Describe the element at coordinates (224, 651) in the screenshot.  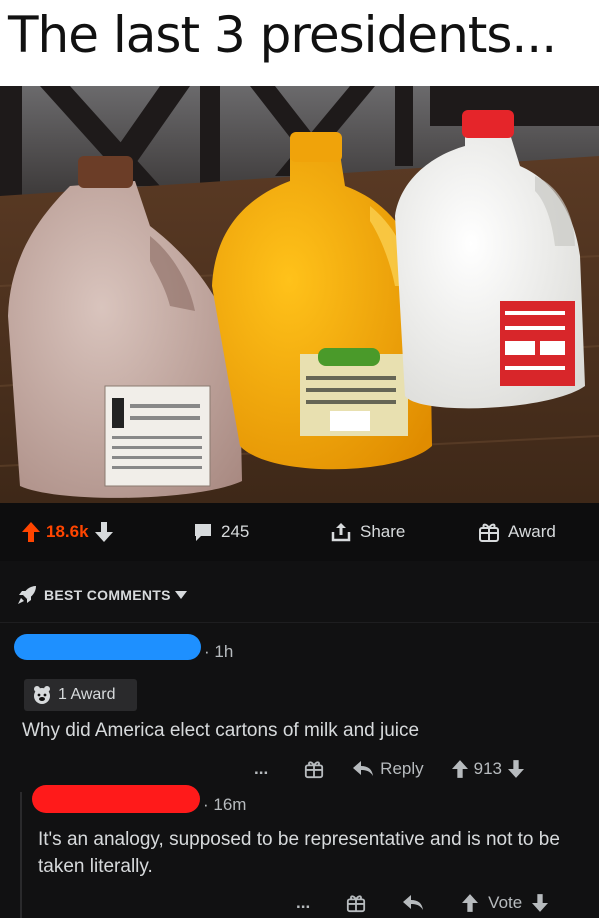
I see `comment-age-value: 1h` at that location.